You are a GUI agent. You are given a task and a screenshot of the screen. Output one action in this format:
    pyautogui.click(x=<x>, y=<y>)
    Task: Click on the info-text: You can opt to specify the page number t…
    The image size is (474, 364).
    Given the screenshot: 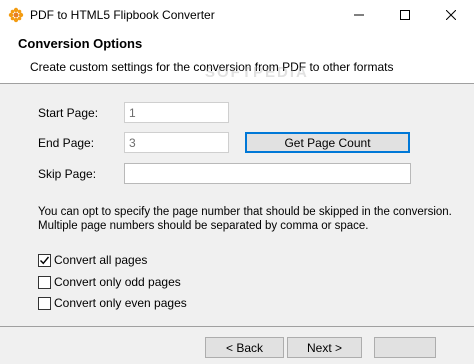 What is the action you would take?
    pyautogui.click(x=245, y=219)
    